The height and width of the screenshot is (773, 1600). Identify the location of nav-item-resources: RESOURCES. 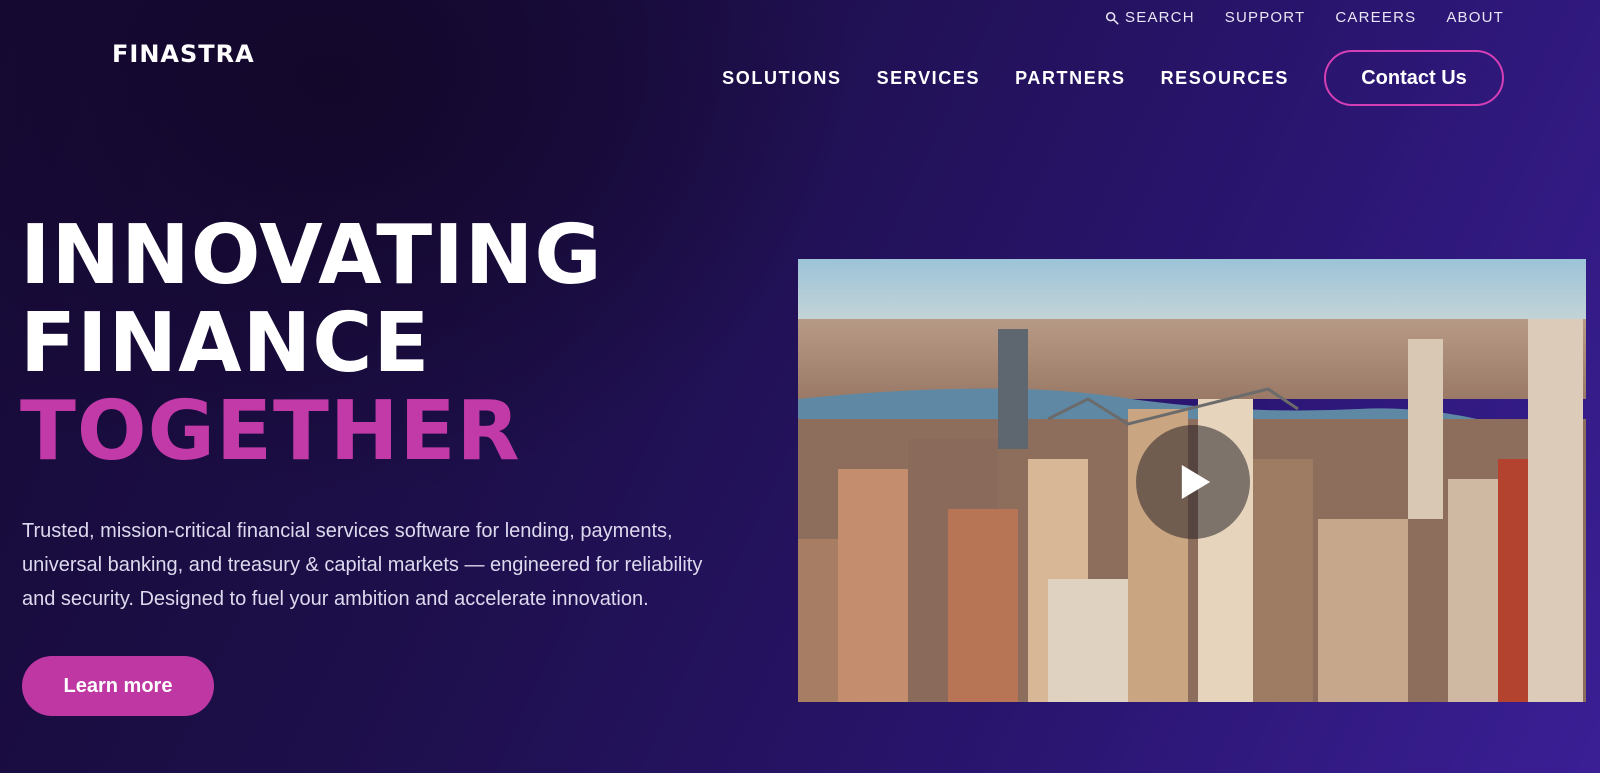
(1225, 78).